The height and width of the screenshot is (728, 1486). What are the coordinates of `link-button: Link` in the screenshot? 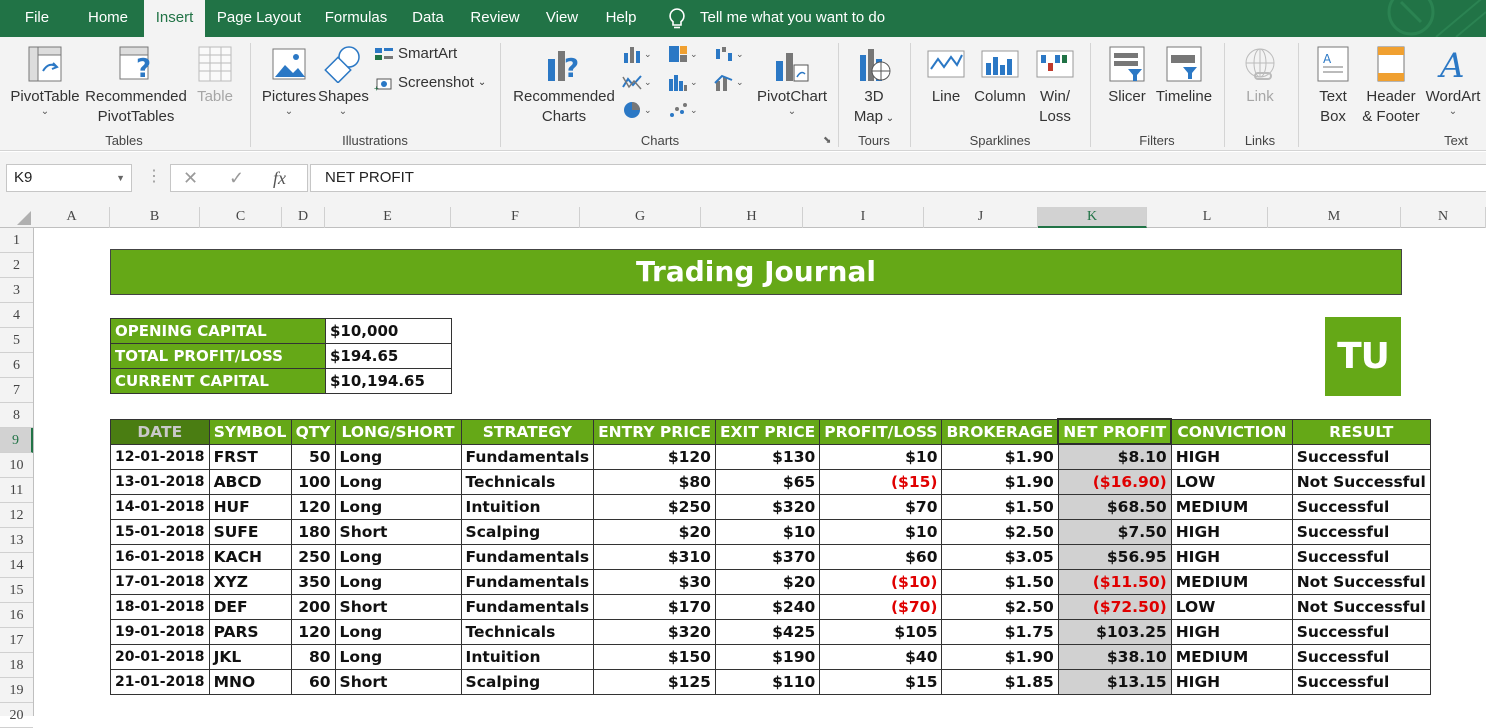 It's located at (1260, 76).